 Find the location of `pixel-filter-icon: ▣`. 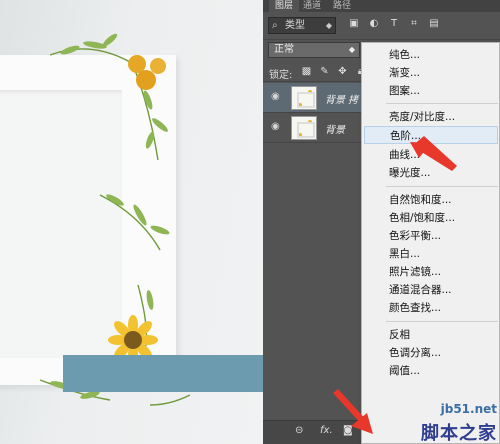

pixel-filter-icon: ▣ is located at coordinates (354, 24).